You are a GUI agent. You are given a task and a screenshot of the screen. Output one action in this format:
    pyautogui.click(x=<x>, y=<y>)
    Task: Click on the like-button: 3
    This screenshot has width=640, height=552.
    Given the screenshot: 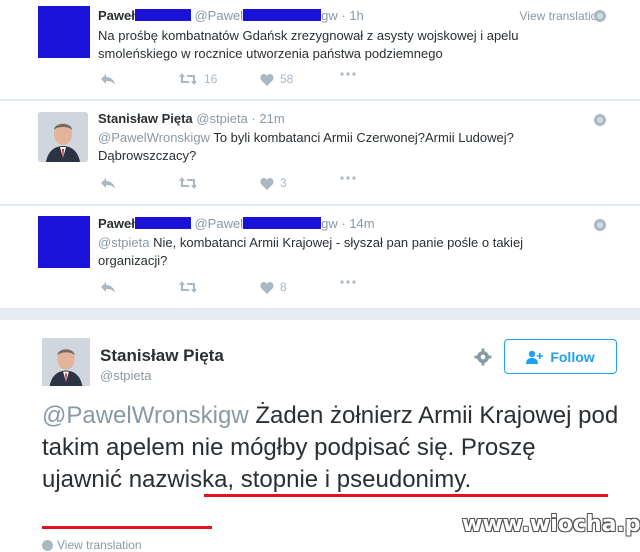 What is the action you would take?
    pyautogui.click(x=273, y=183)
    